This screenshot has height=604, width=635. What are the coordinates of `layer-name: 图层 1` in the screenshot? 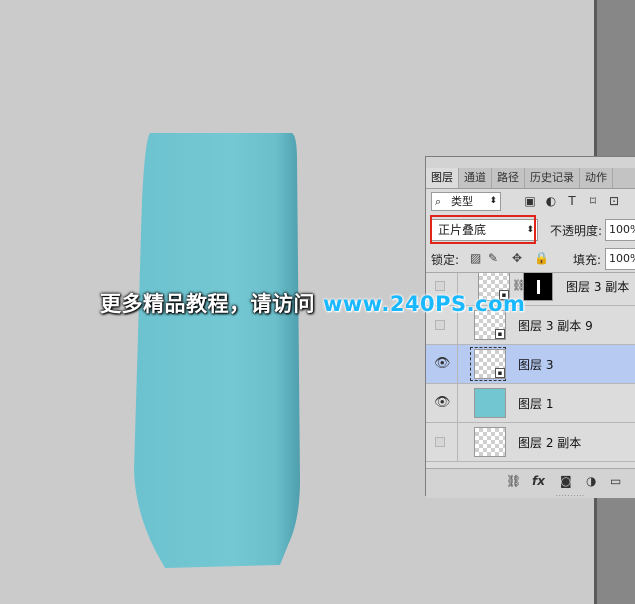 It's located at (536, 404).